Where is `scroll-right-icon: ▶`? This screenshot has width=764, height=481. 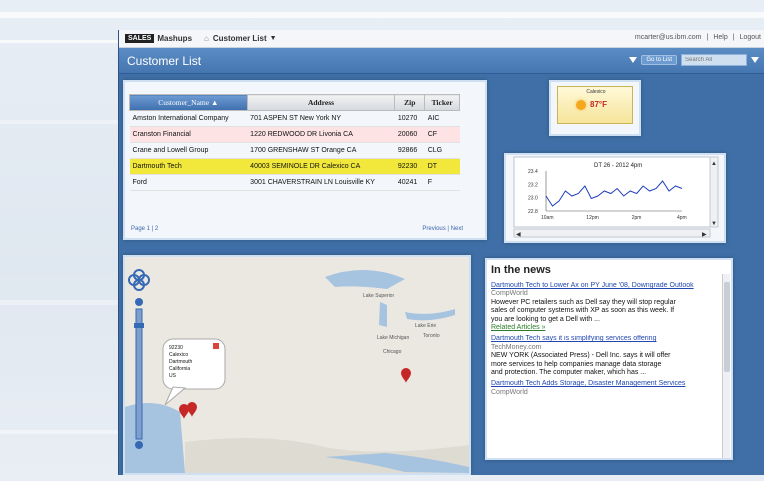 scroll-right-icon: ▶ is located at coordinates (704, 235).